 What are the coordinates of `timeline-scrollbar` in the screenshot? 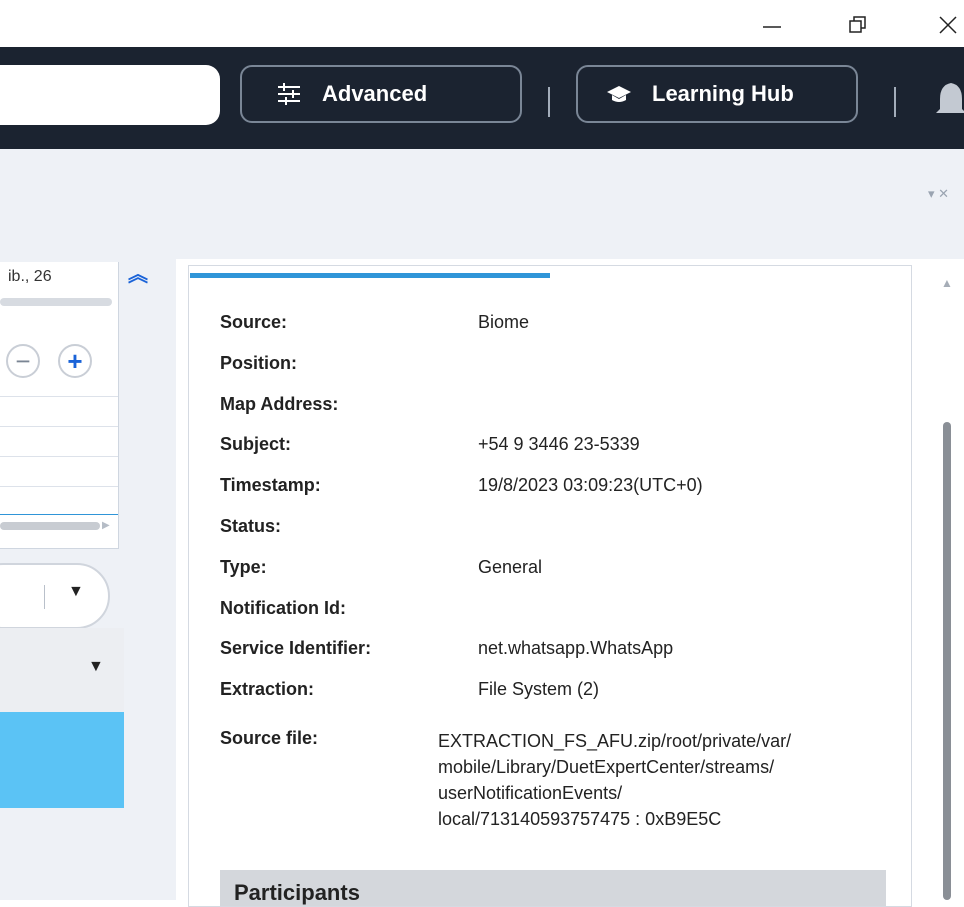 It's located at (56, 302).